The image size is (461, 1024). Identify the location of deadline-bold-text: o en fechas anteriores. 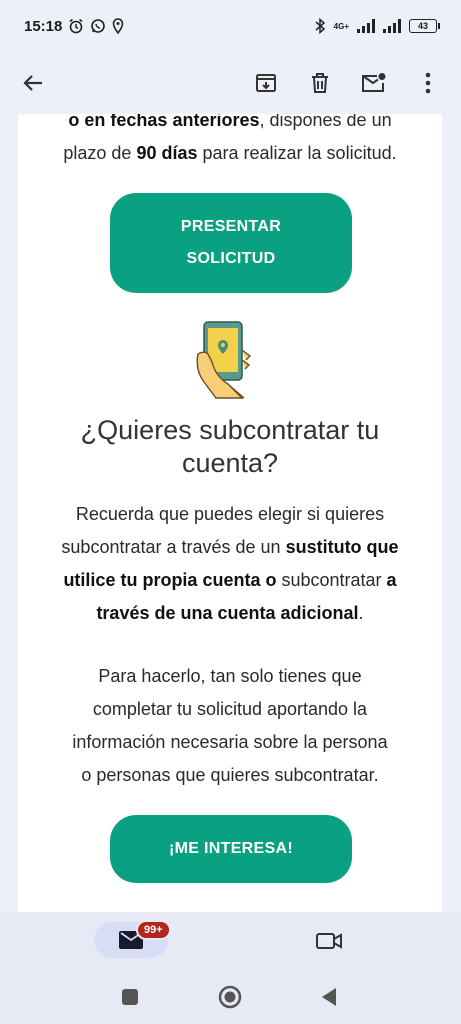
(164, 122).